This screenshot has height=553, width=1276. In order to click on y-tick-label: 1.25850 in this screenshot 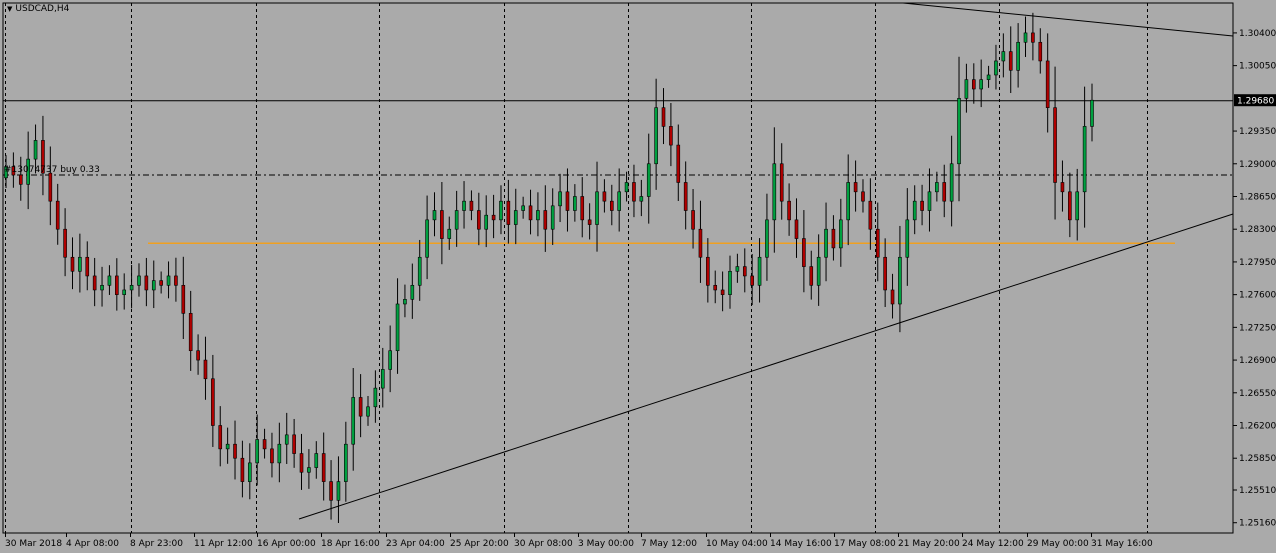, I will do `click(1257, 459)`.